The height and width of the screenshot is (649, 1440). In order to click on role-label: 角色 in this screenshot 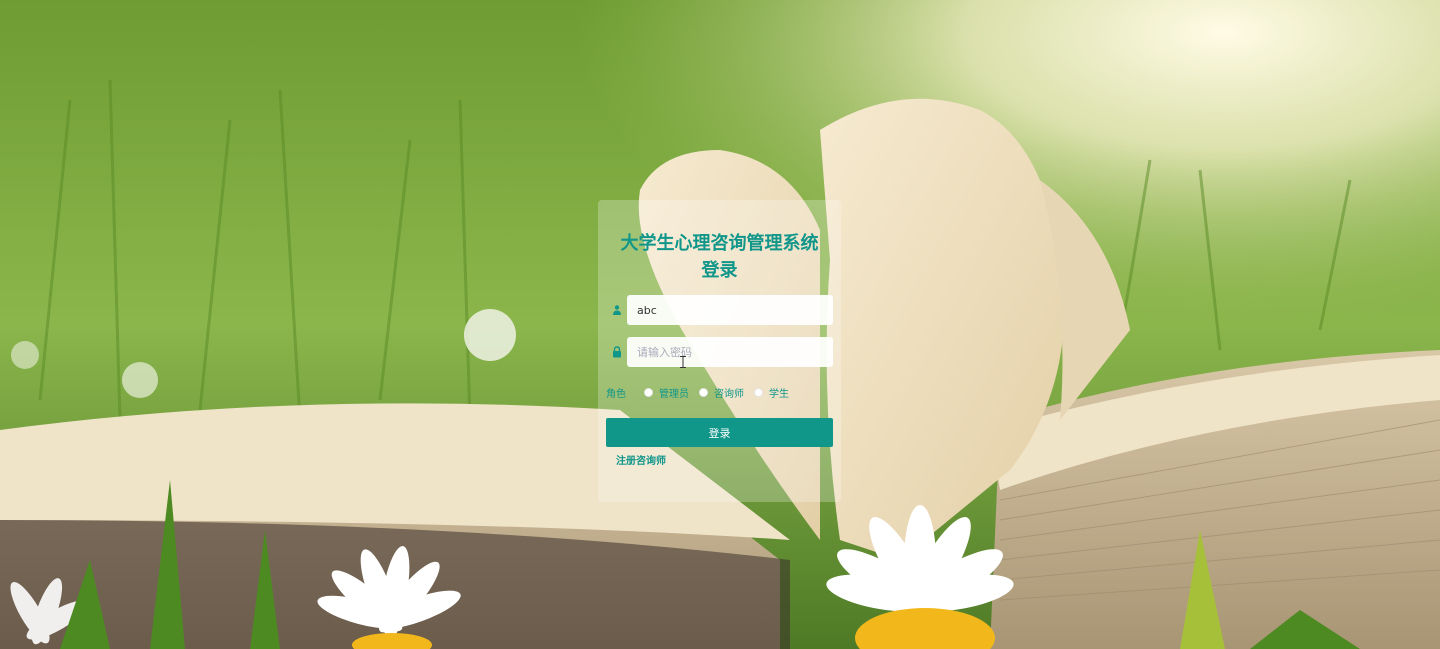, I will do `click(616, 394)`.